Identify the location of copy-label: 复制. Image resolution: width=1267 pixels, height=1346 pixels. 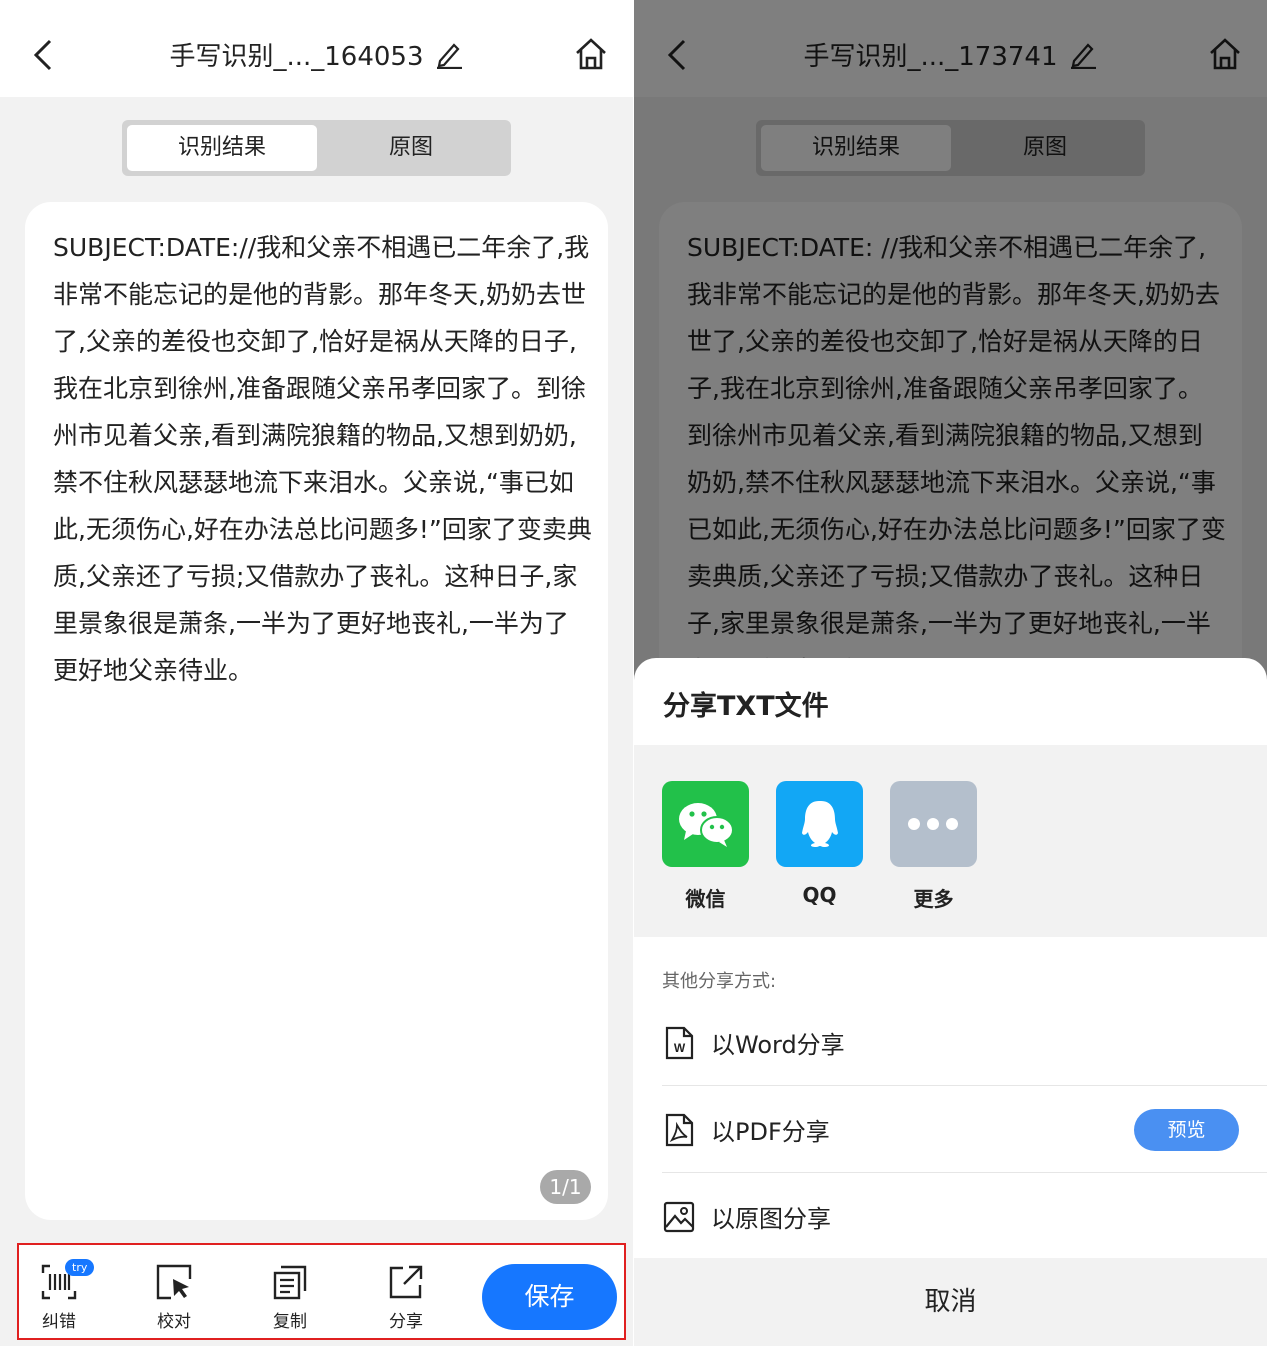
(290, 1322).